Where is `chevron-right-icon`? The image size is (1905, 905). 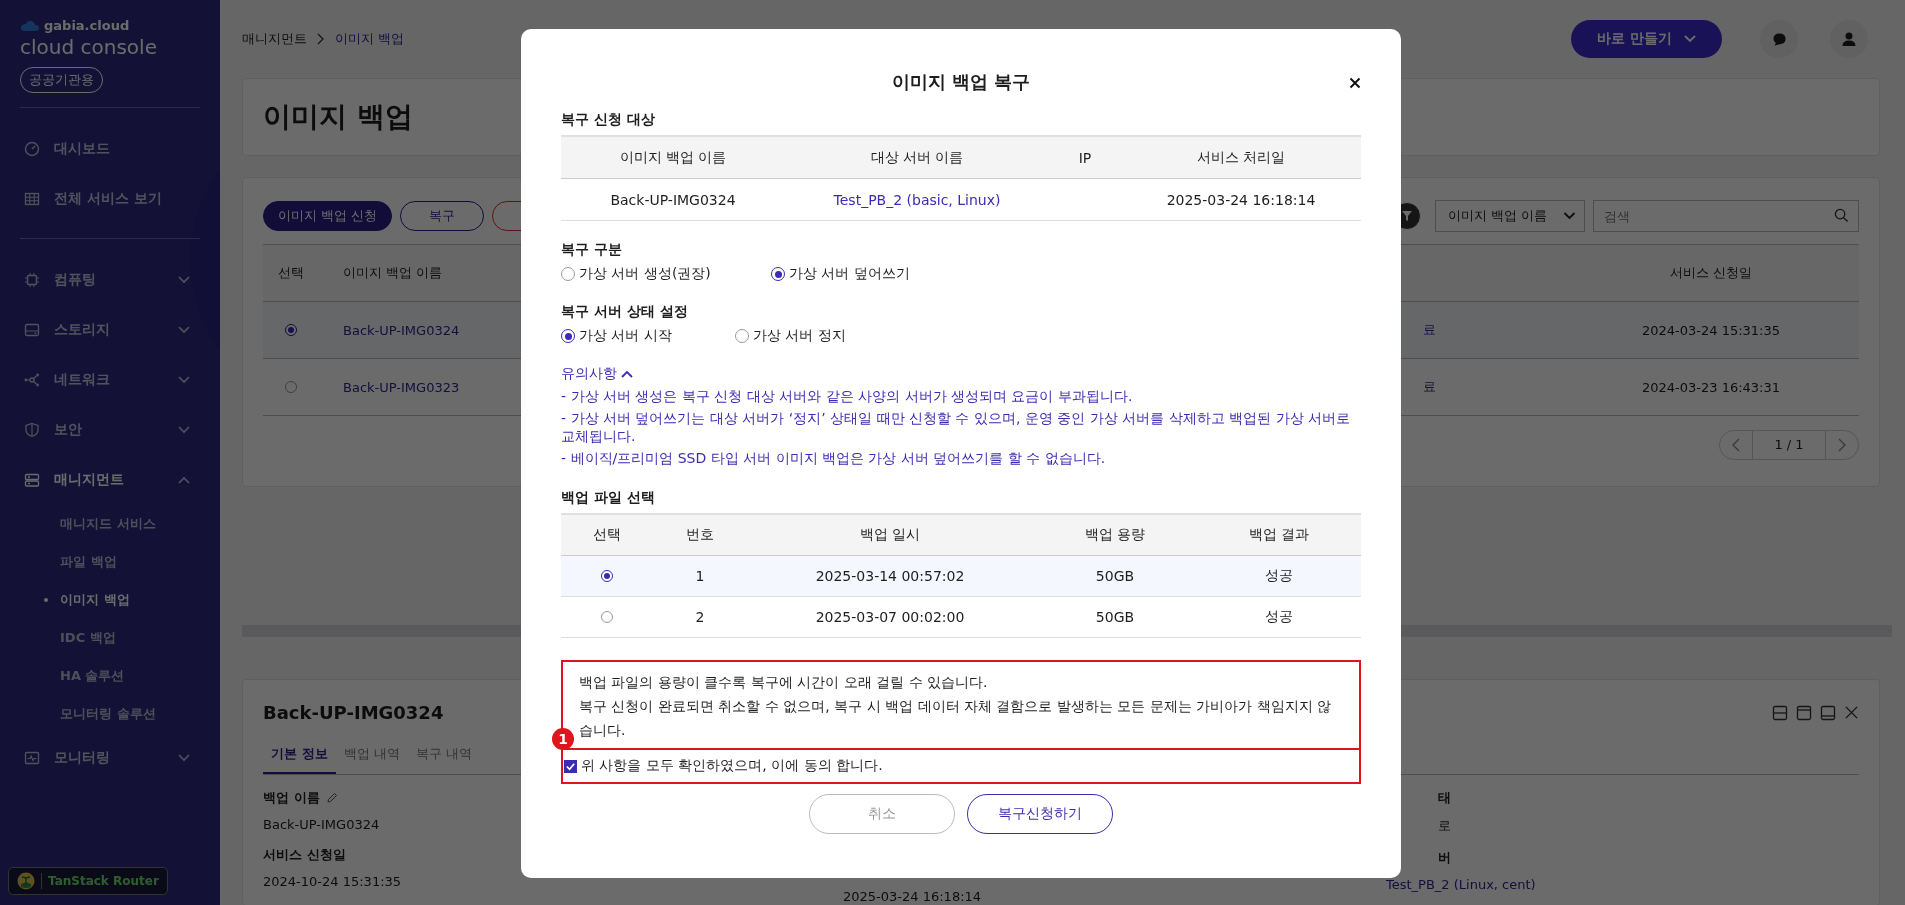 chevron-right-icon is located at coordinates (321, 39).